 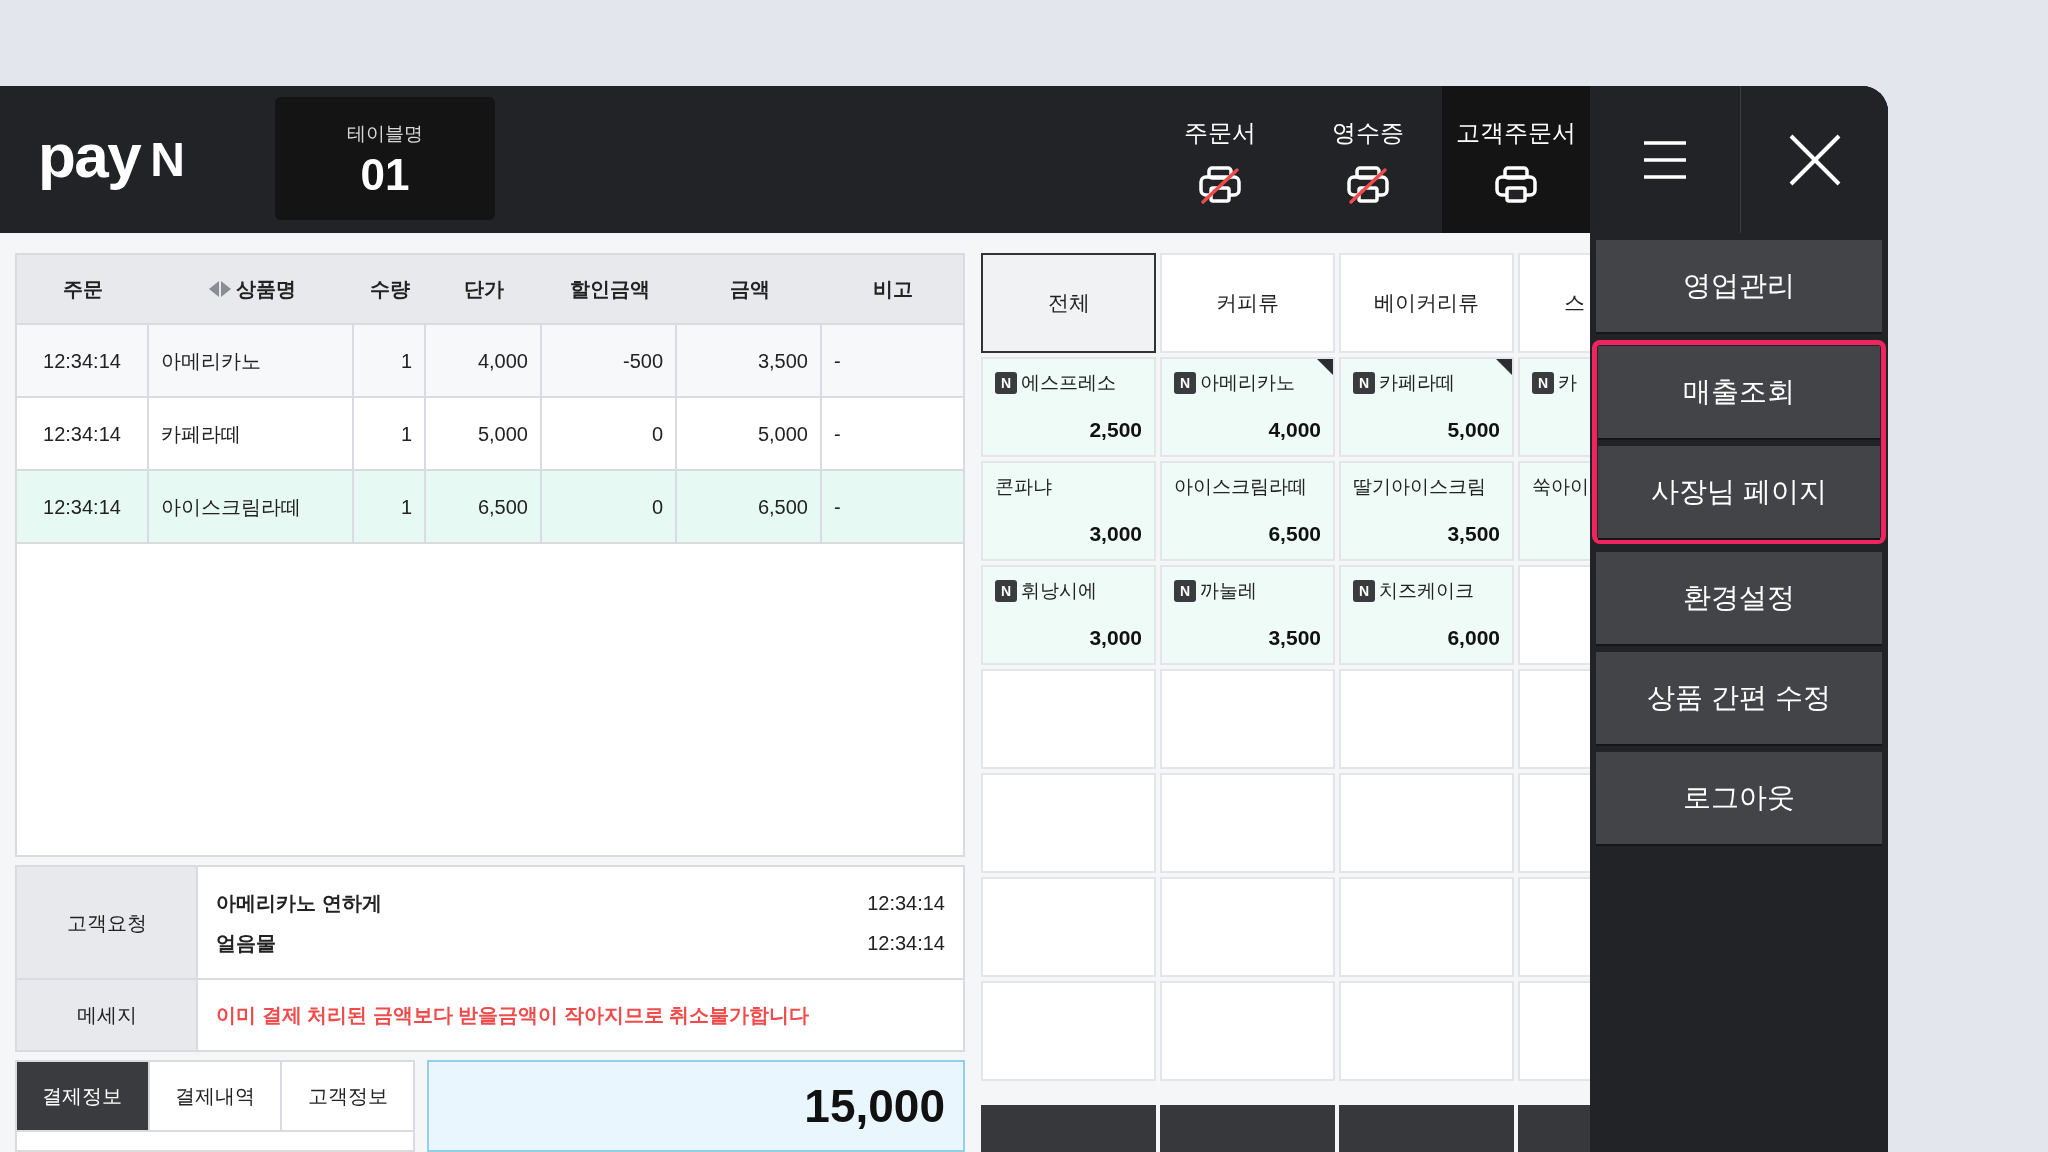 I want to click on message-label: 메세지, so click(x=106, y=1015).